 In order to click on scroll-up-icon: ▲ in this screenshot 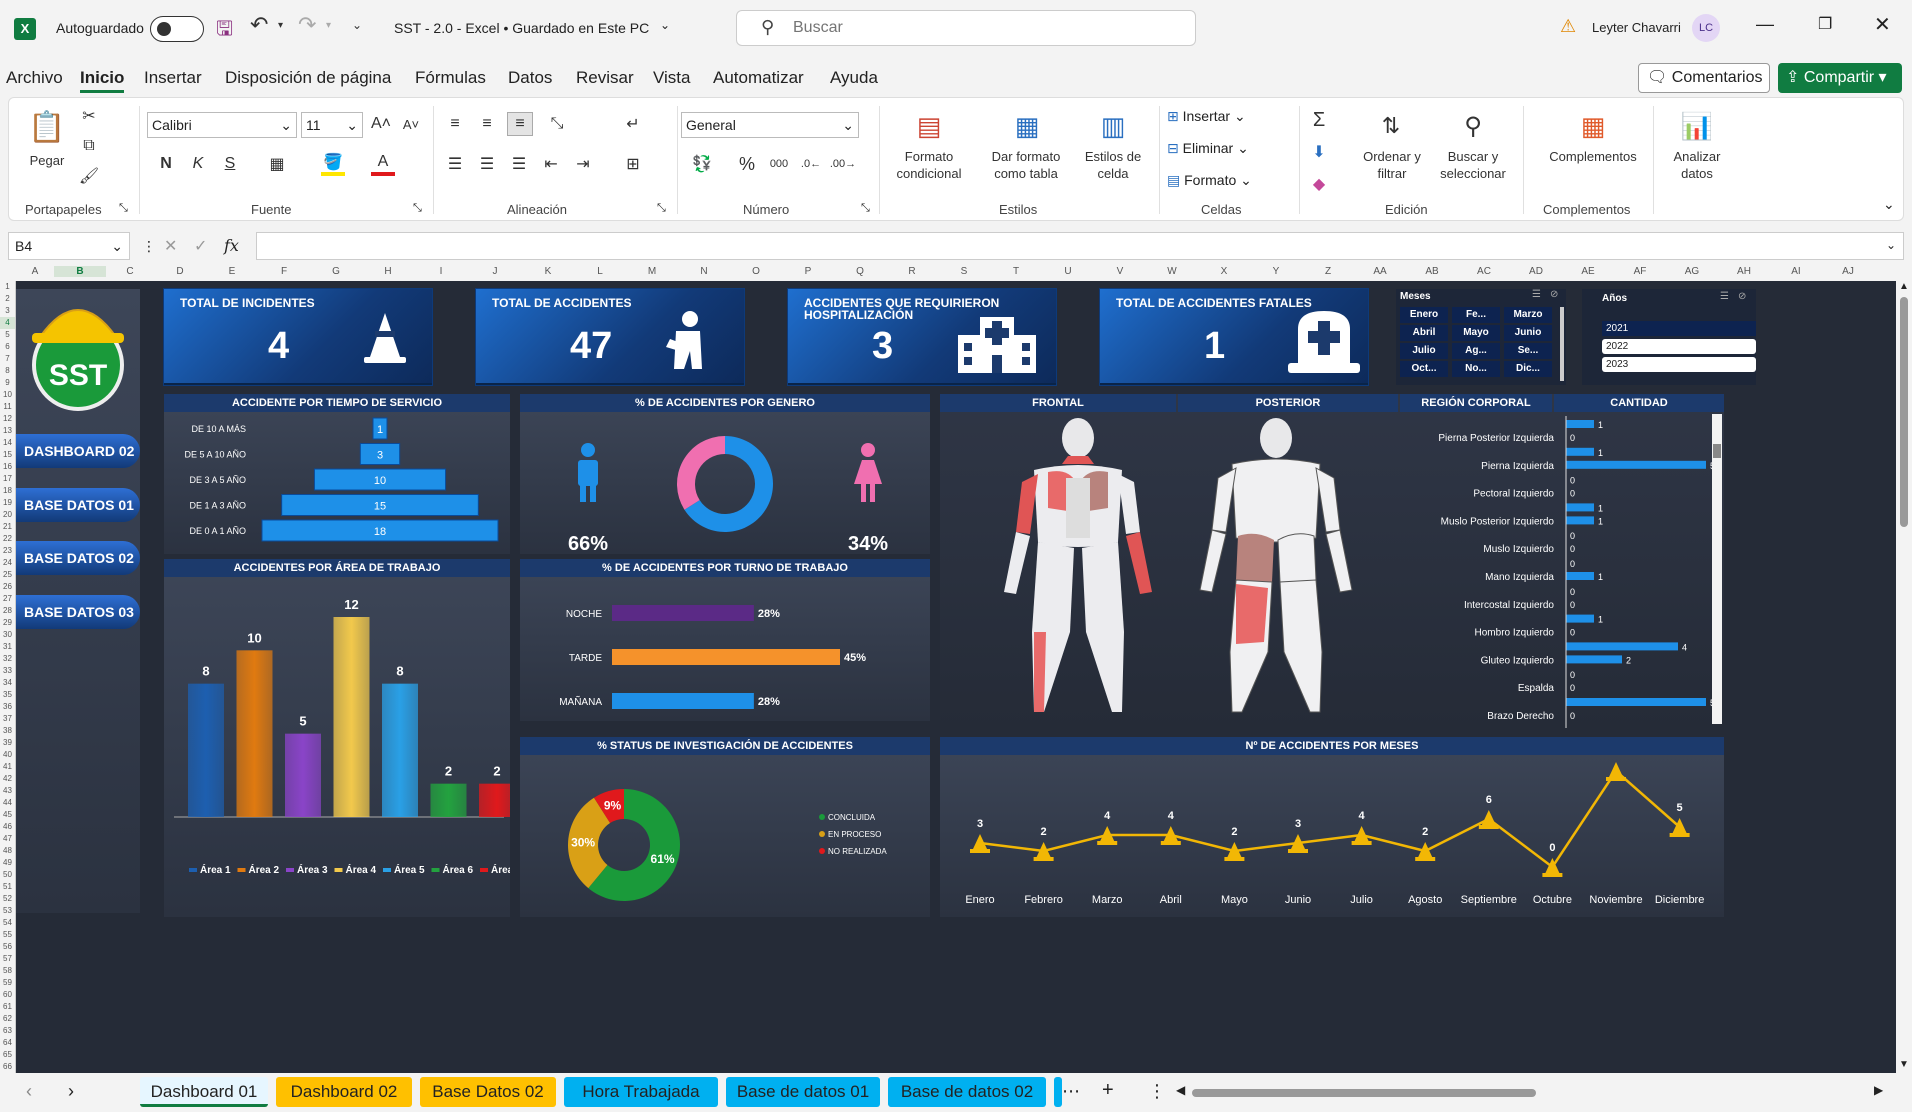, I will do `click(1904, 286)`.